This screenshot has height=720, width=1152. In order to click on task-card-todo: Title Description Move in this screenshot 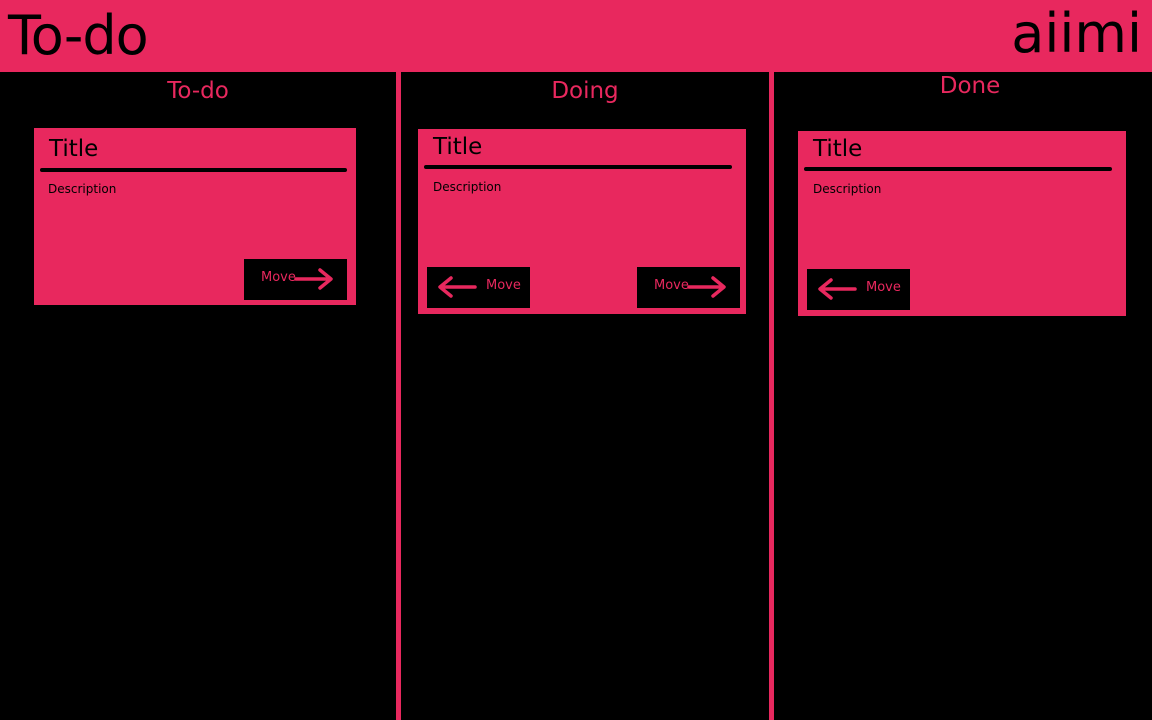, I will do `click(195, 216)`.